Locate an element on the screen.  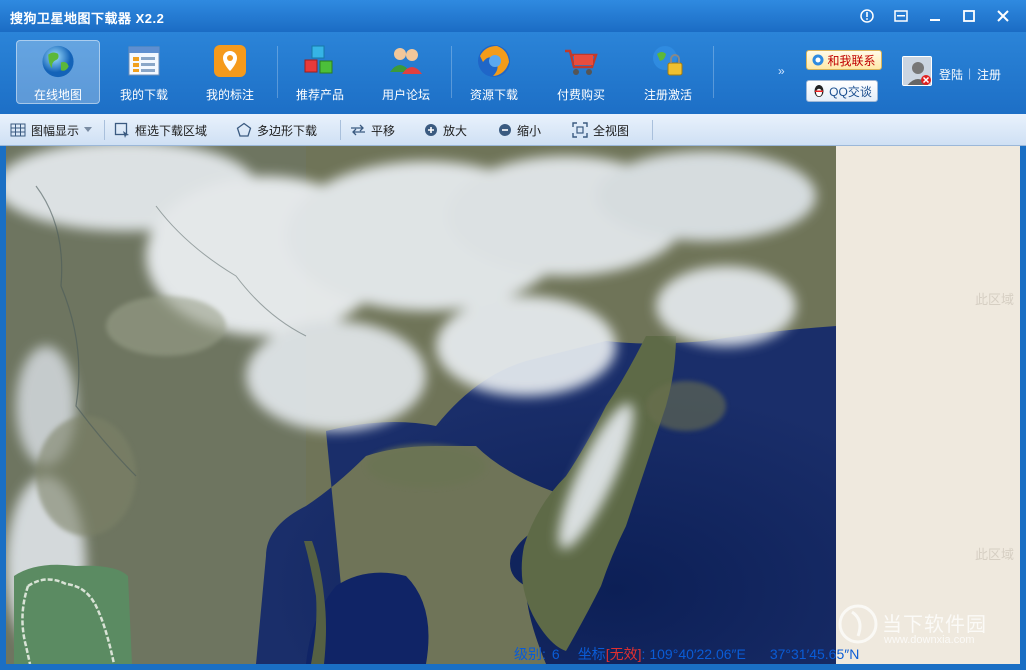
full-view-icon is located at coordinates (580, 130).